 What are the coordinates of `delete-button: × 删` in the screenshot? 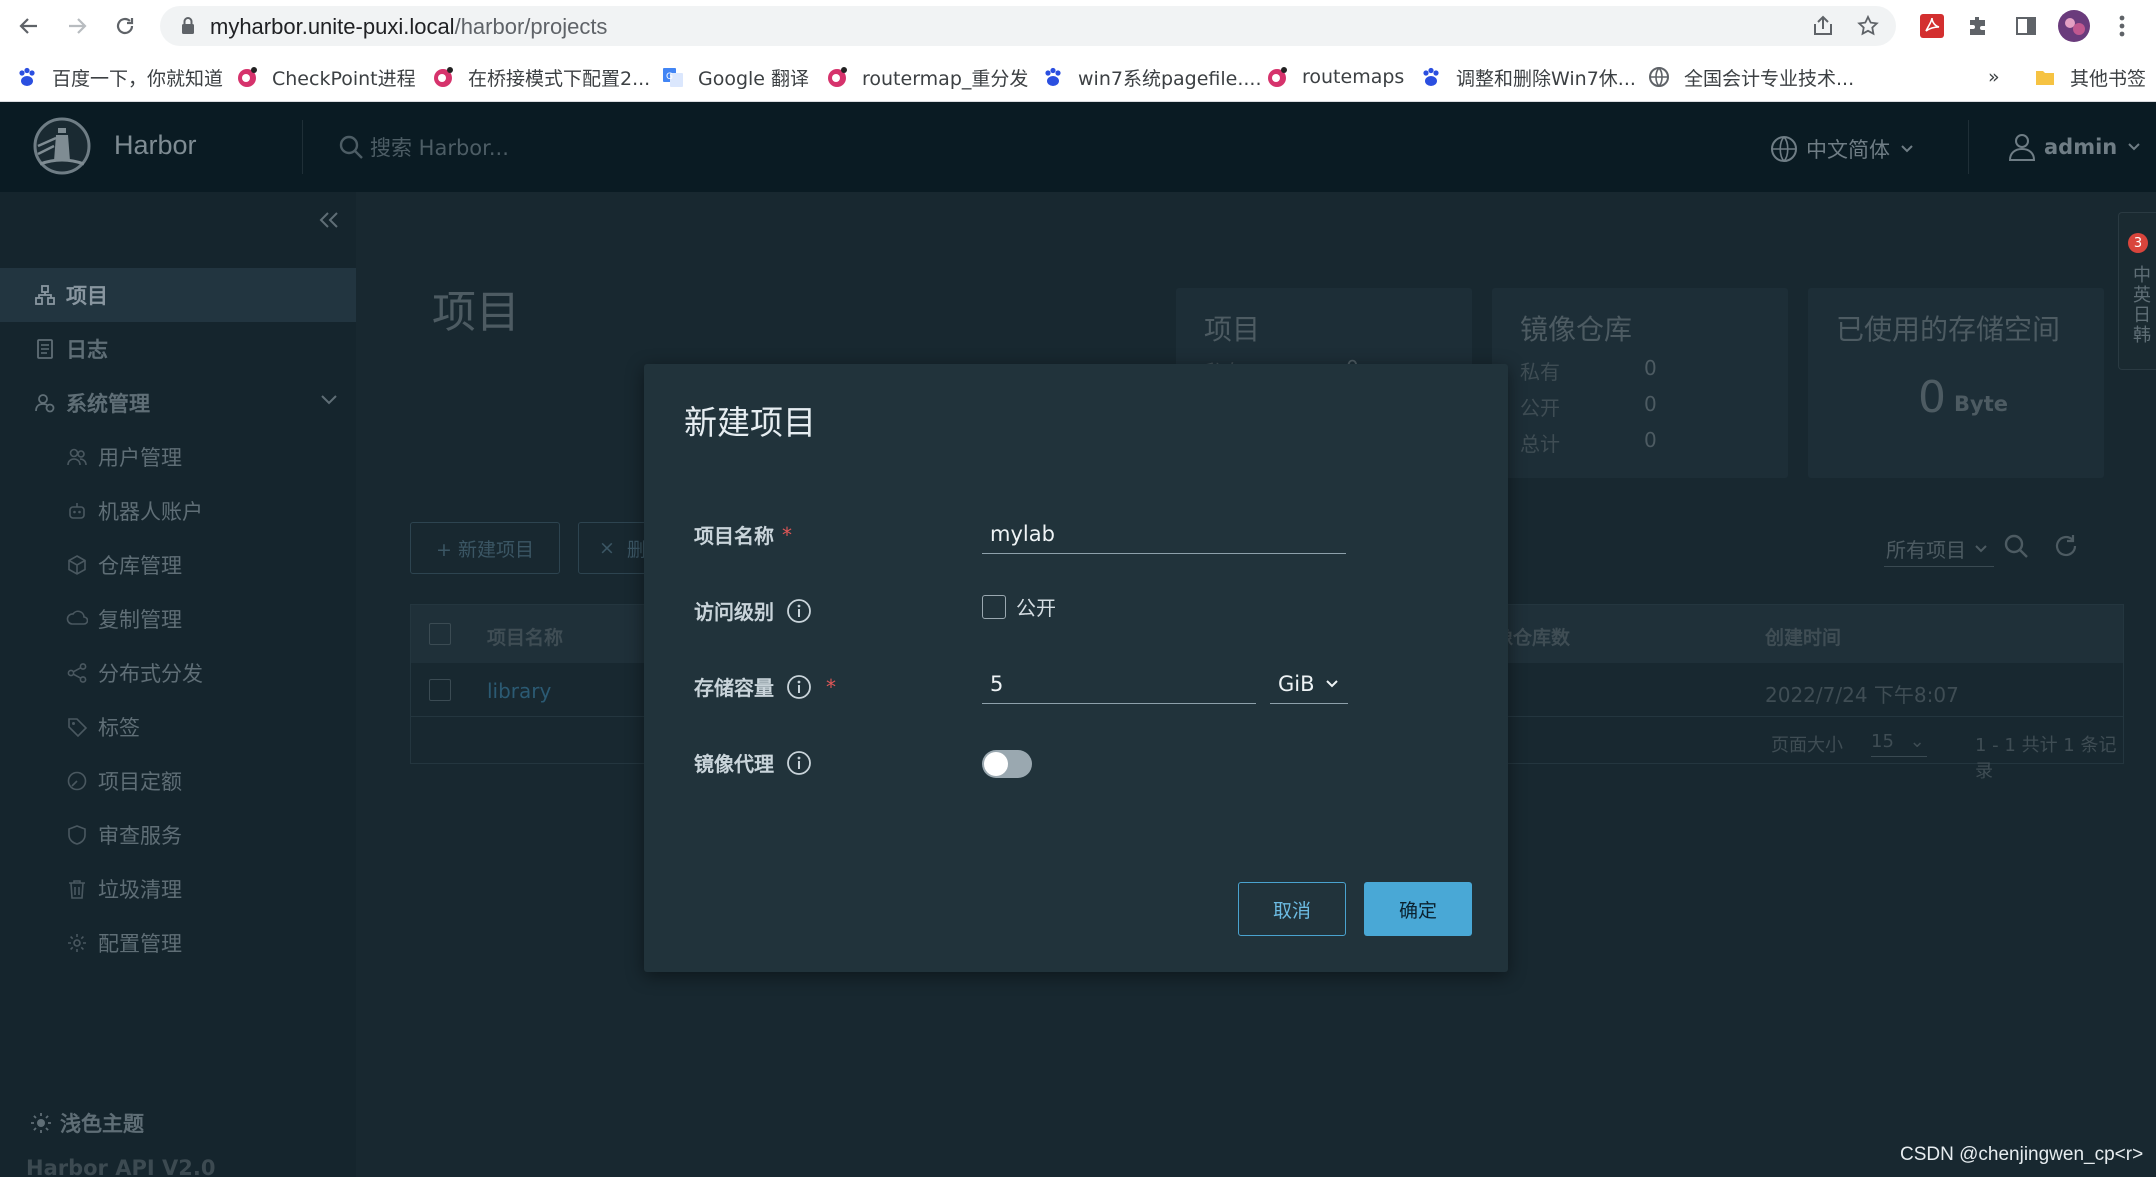 It's located at (613, 548).